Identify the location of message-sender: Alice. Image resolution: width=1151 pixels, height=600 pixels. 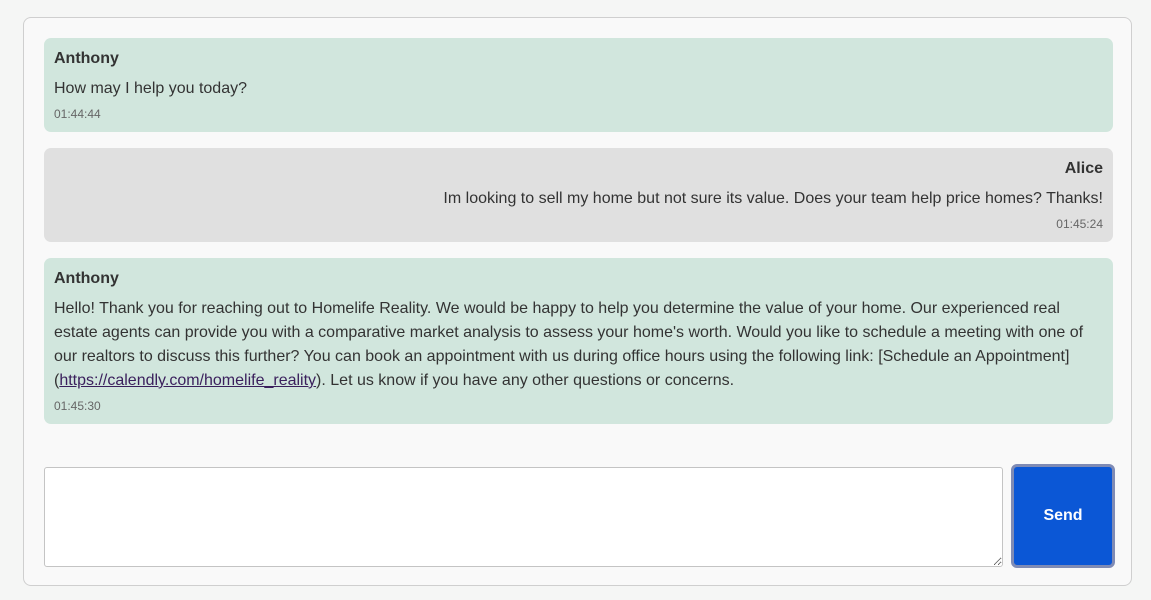
(1083, 168).